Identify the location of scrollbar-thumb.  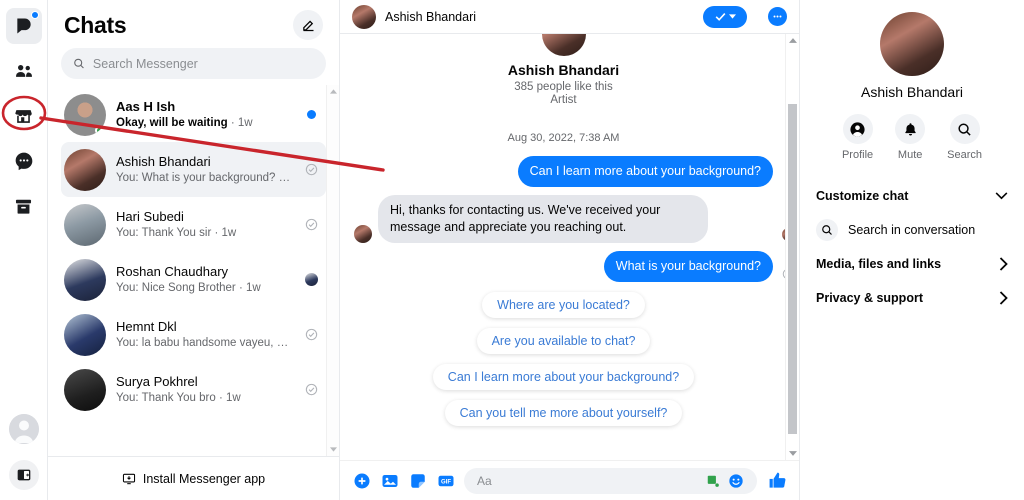
(792, 269).